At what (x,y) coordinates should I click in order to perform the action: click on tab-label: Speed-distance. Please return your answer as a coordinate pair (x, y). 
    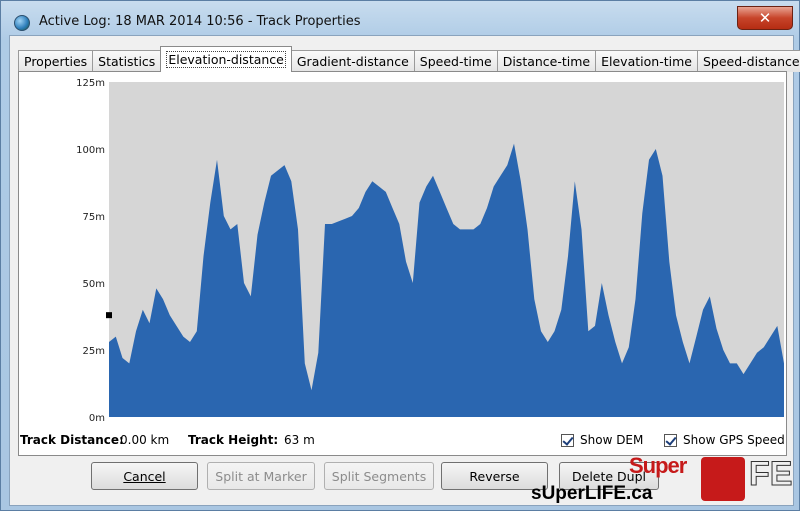
    Looking at the image, I should click on (751, 61).